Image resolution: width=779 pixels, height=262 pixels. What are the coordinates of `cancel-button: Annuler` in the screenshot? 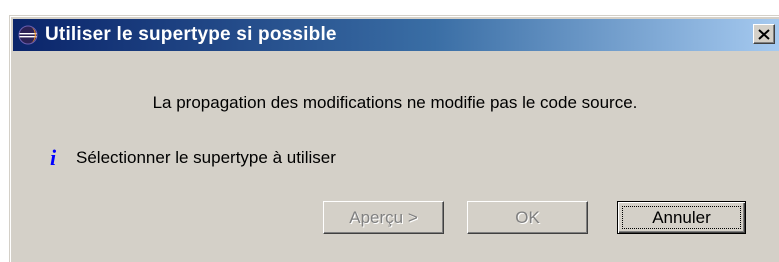 It's located at (681, 217).